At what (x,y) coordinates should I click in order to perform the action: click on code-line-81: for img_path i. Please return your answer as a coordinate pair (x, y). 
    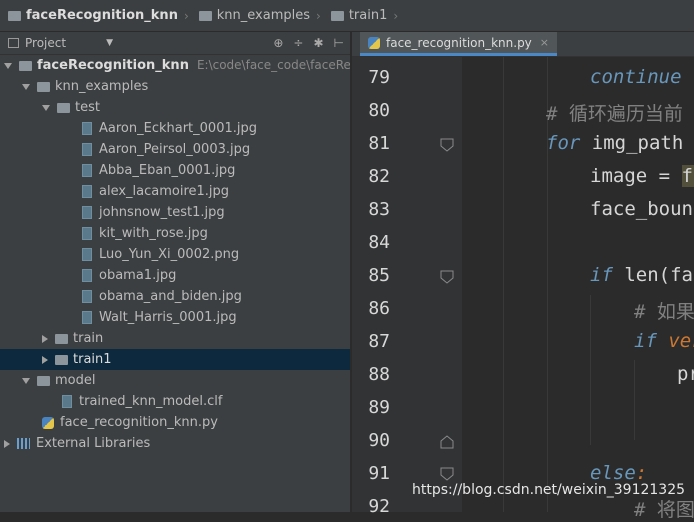
    Looking at the image, I should click on (620, 143).